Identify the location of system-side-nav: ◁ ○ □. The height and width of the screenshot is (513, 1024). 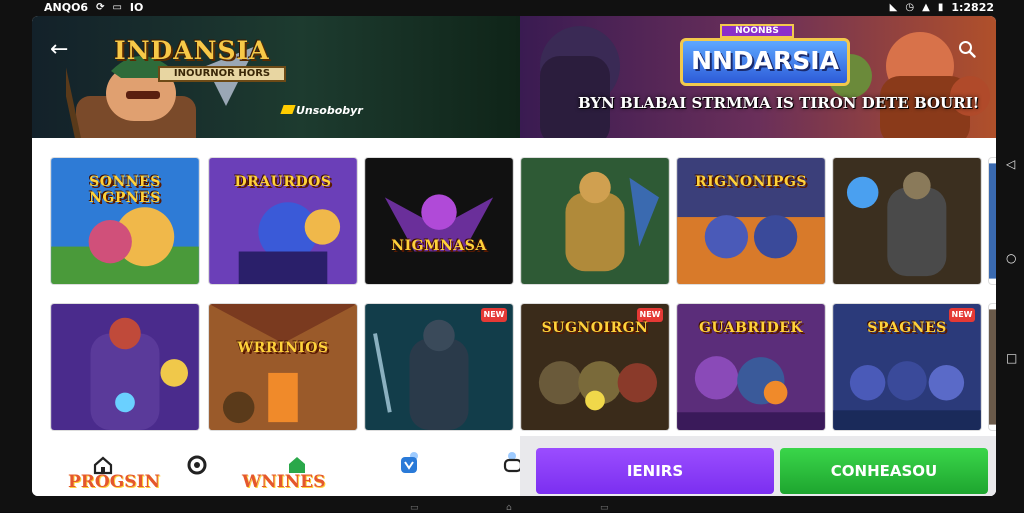
(1012, 260).